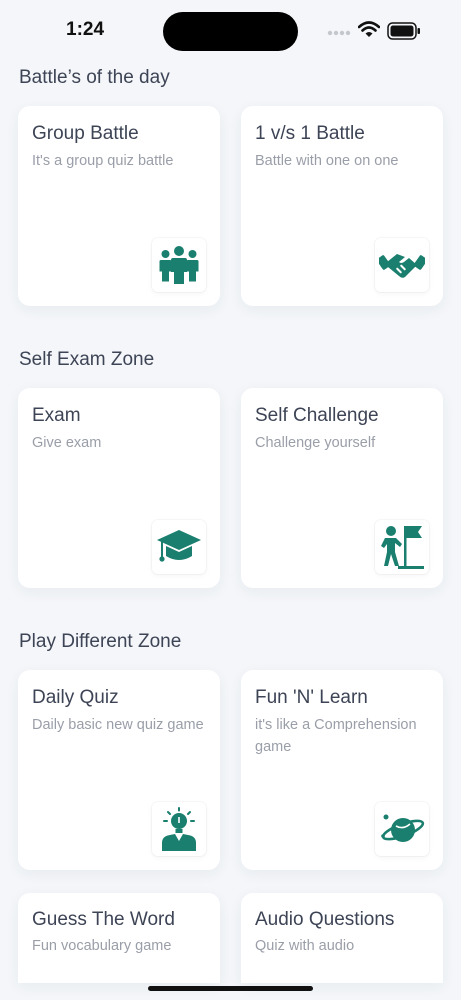  What do you see at coordinates (369, 29) in the screenshot?
I see `wifi-icon` at bounding box center [369, 29].